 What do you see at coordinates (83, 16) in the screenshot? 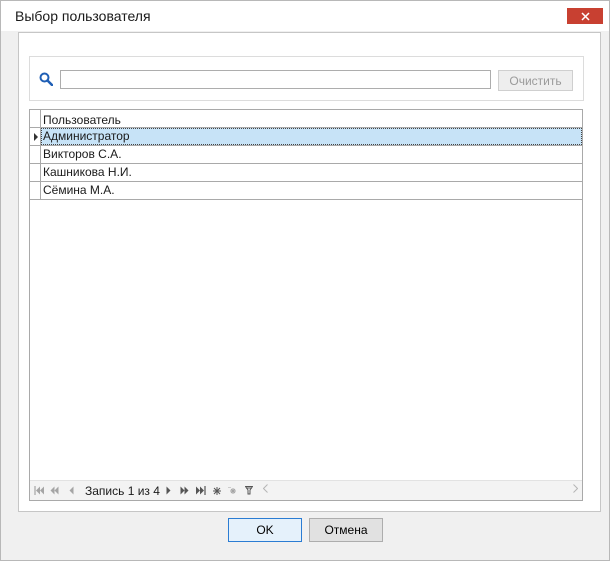
I see `window-title: Выбор пользователя` at bounding box center [83, 16].